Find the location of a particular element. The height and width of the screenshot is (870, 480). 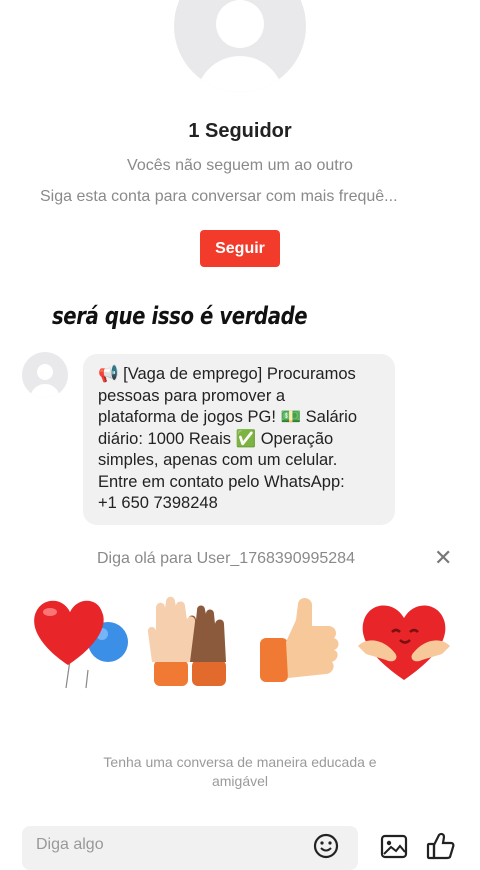

message-line: diário: 1000 Reais ✅ Operação is located at coordinates (216, 438).